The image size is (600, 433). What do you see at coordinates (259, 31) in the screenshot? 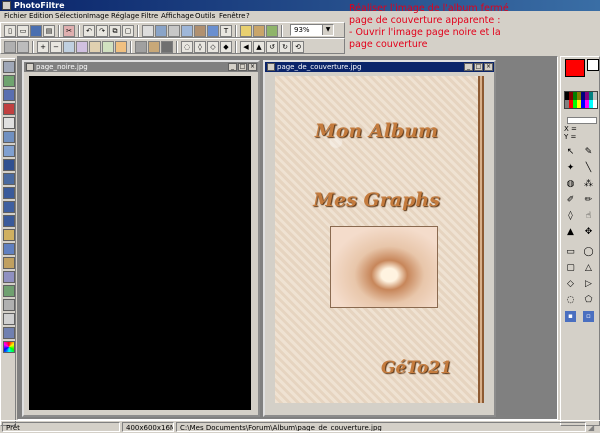
I see `explorer-icon` at bounding box center [259, 31].